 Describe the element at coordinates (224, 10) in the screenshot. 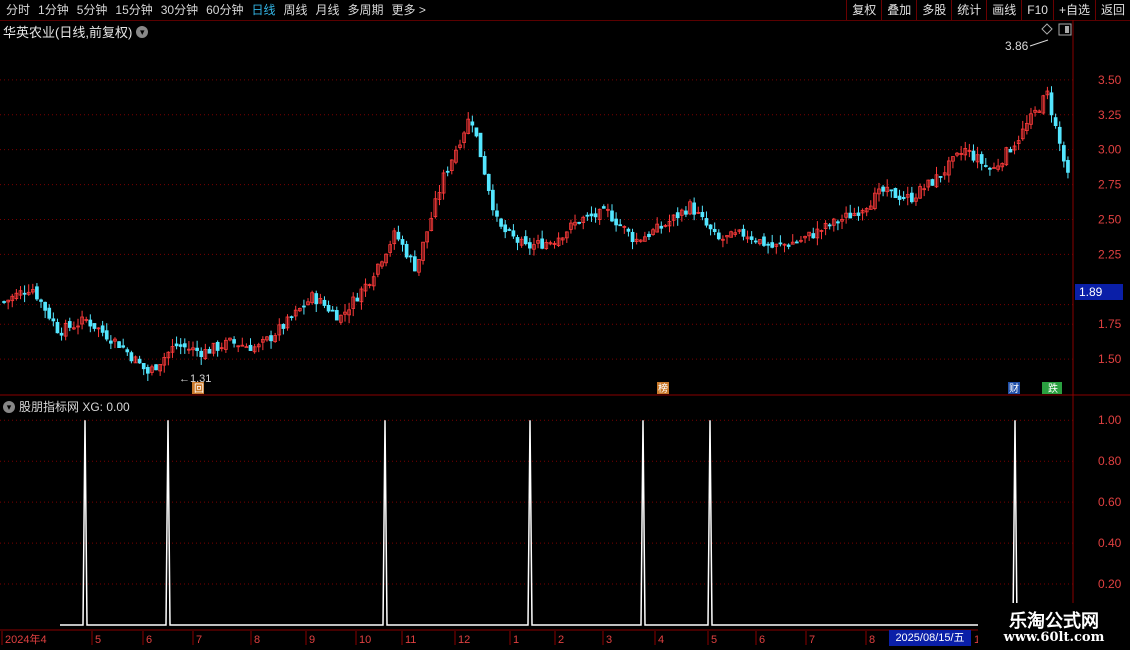

I see `period-tab-5: 60分钟` at that location.